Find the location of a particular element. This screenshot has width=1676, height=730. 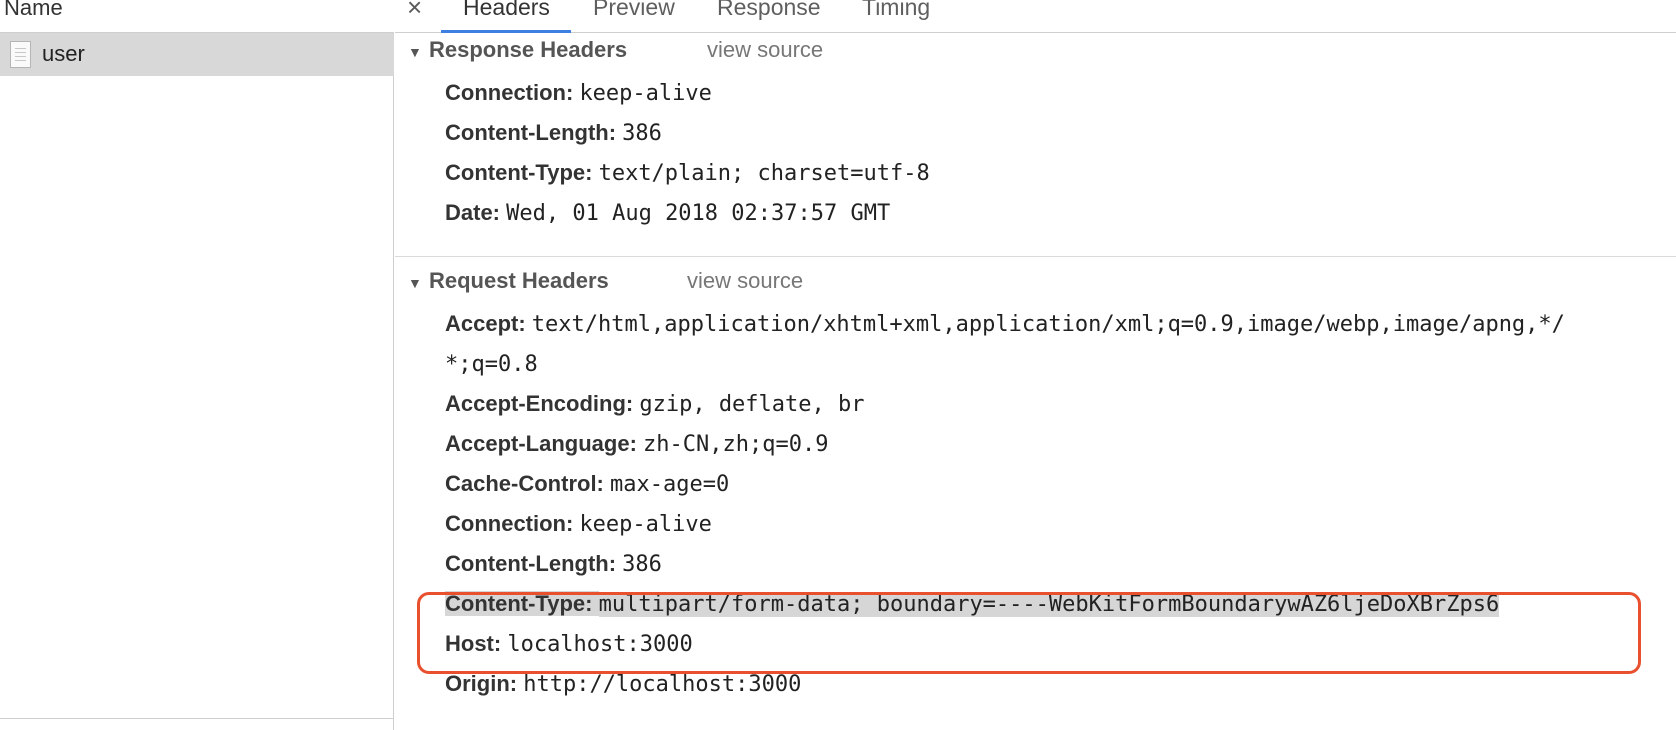

tab-response: Response is located at coordinates (769, 10).